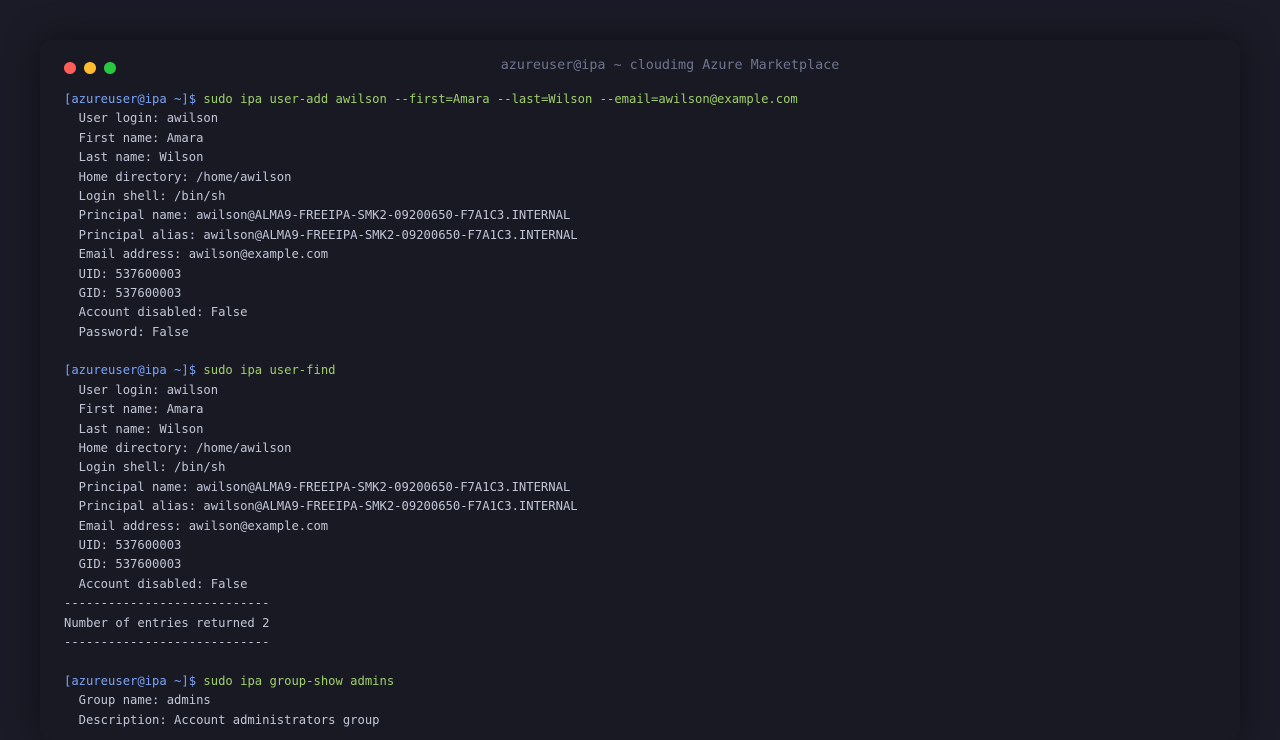 The height and width of the screenshot is (740, 1280). What do you see at coordinates (644, 332) in the screenshot?
I see `output-line: Password: False` at bounding box center [644, 332].